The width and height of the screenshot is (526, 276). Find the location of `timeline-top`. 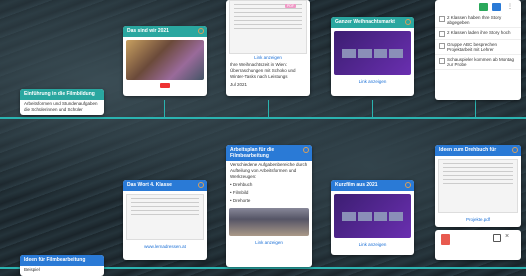

timeline-top is located at coordinates (263, 118).